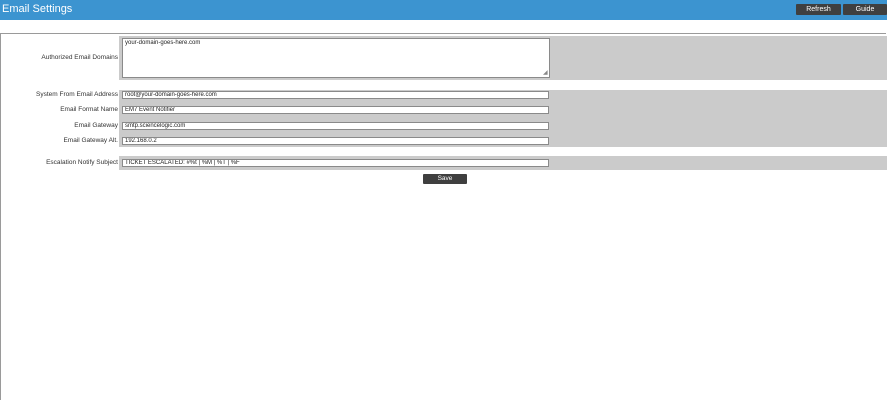 This screenshot has height=400, width=887. I want to click on guide-button: Guide, so click(865, 9).